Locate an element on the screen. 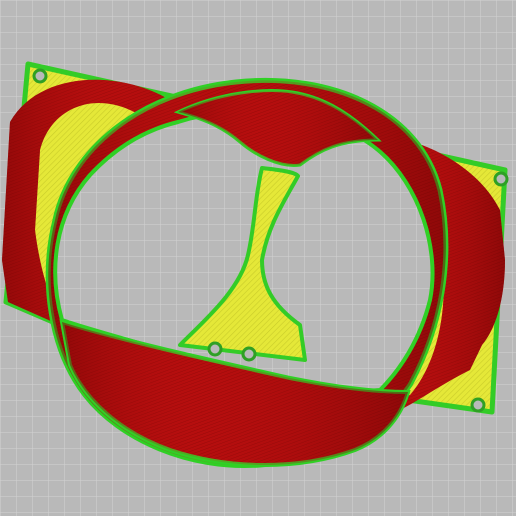  screw-hole-top-right is located at coordinates (501, 179).